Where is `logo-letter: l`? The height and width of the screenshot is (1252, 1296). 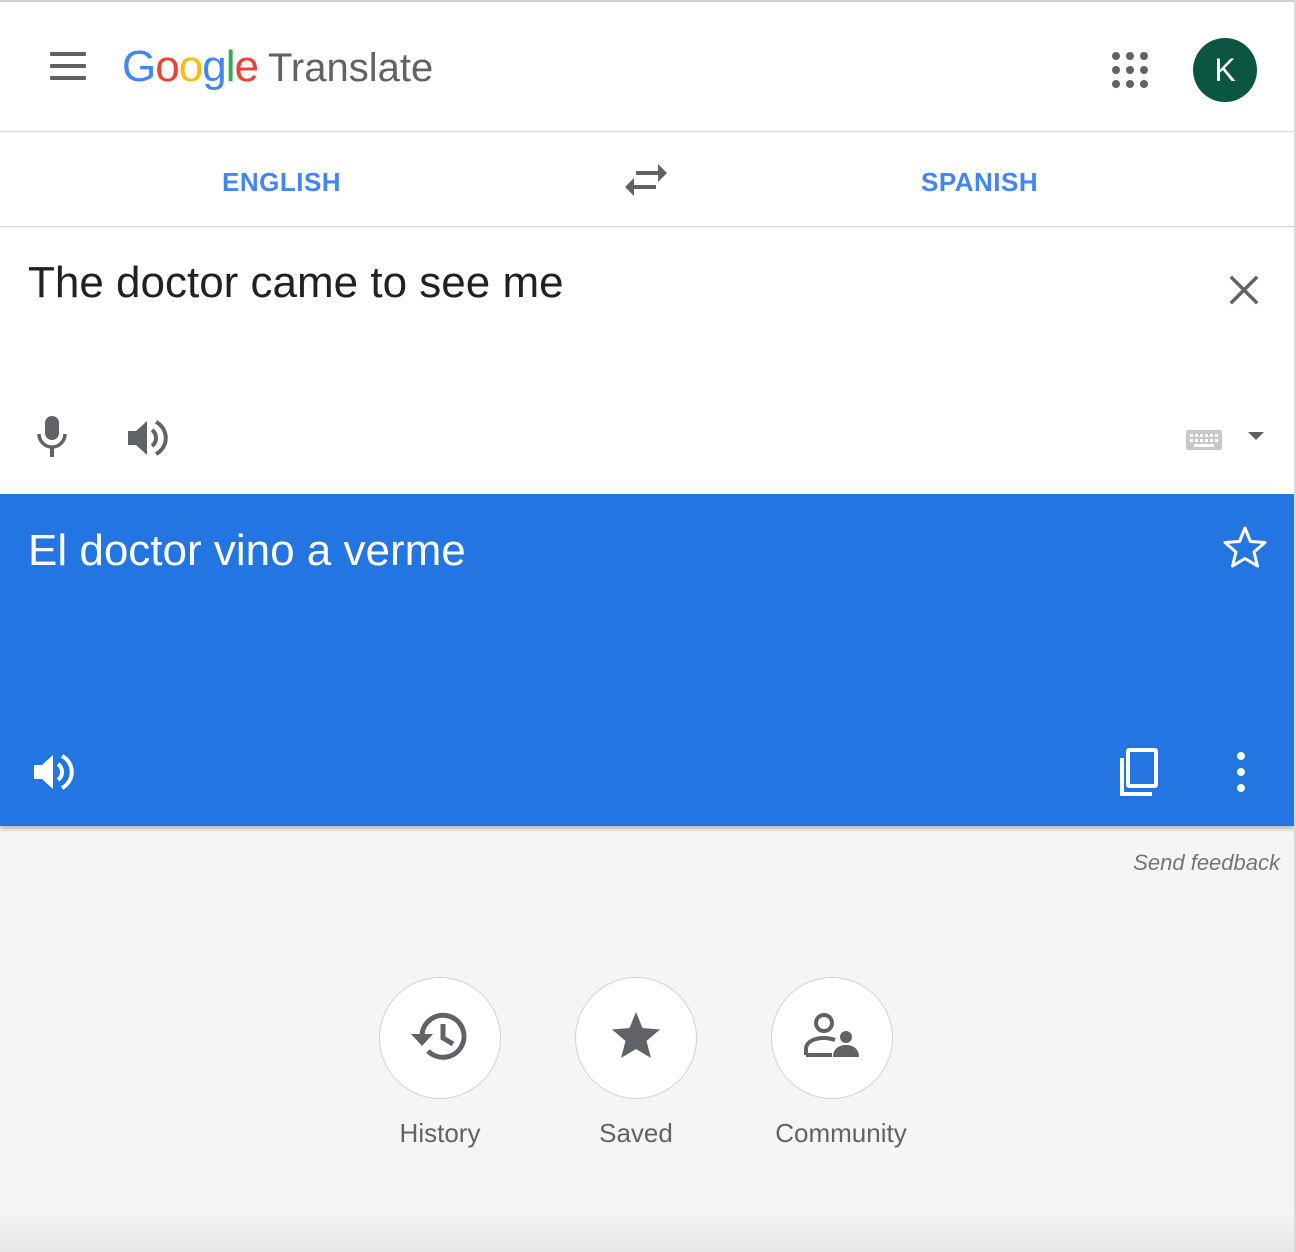 logo-letter: l is located at coordinates (230, 66).